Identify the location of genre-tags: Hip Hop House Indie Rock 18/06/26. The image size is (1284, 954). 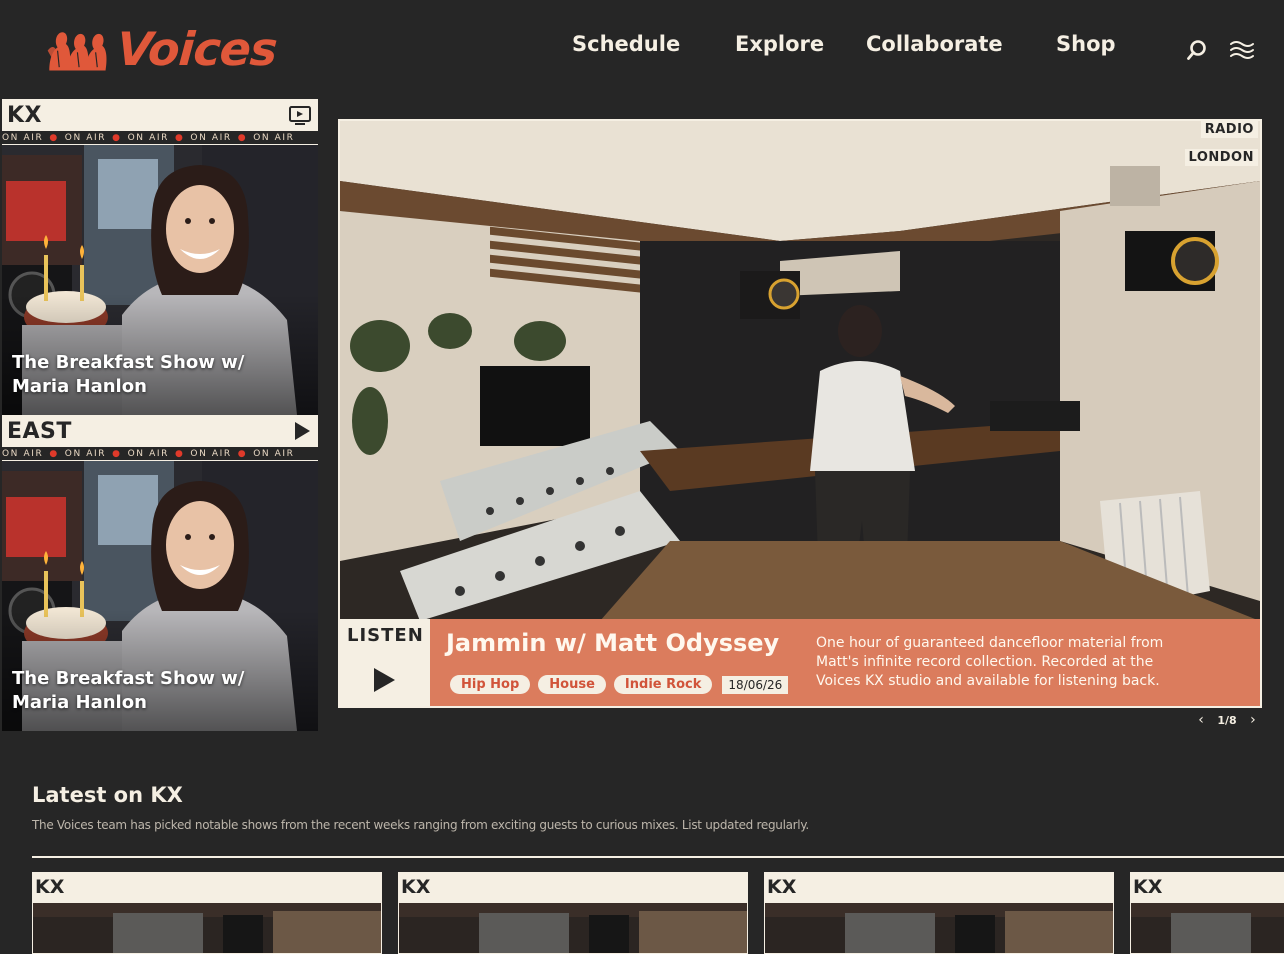
(619, 684).